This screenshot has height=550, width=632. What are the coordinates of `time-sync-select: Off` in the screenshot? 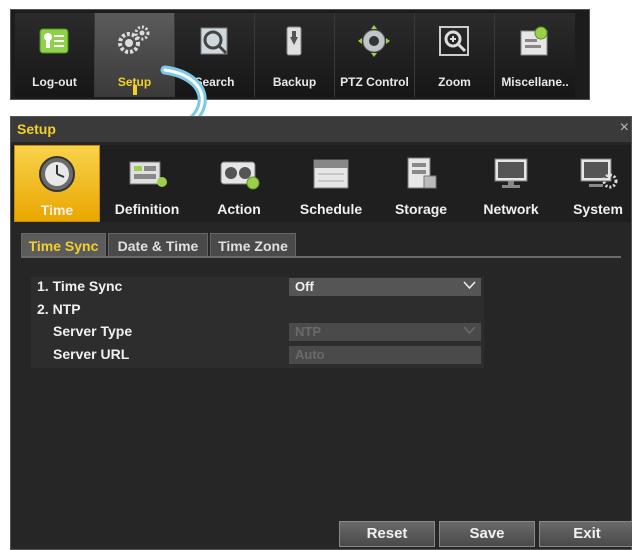 It's located at (385, 287).